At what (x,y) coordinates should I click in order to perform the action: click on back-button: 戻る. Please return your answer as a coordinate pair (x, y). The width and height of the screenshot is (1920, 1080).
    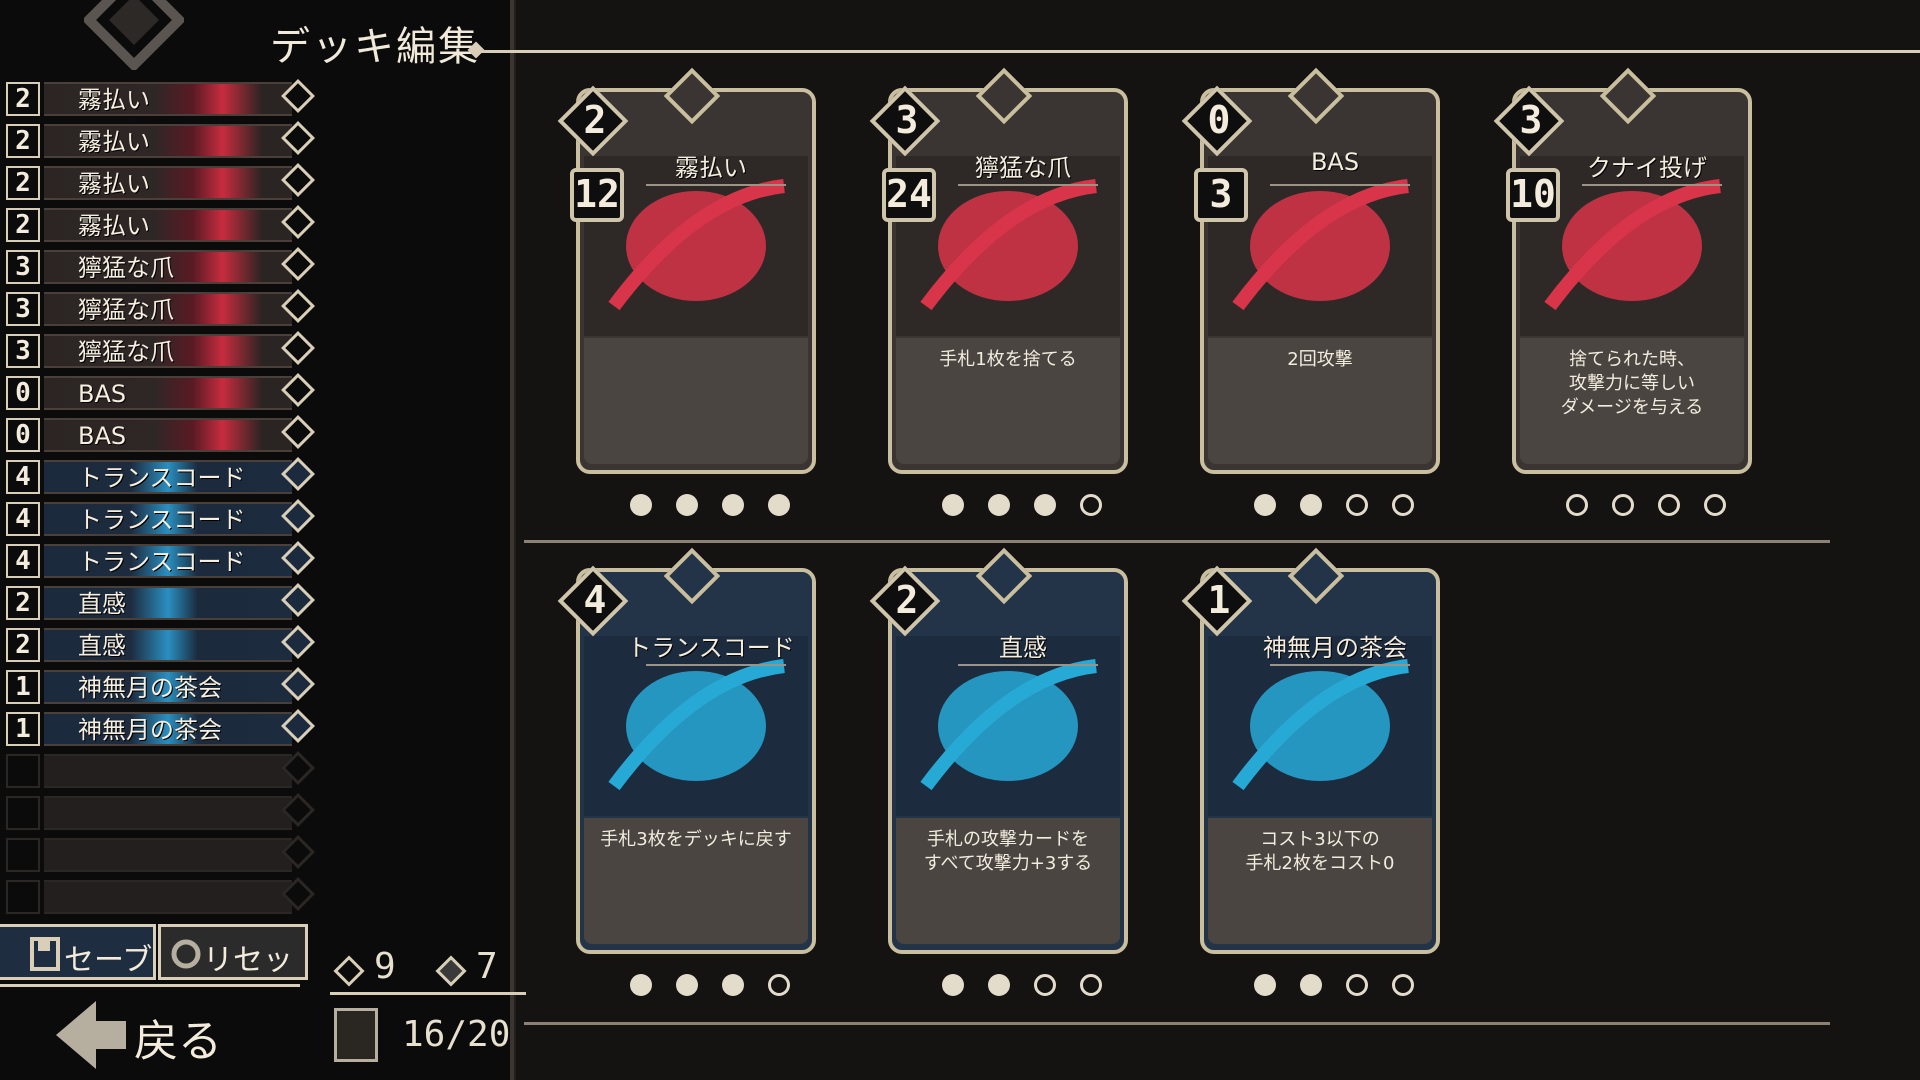
    Looking at the image, I should click on (150, 1032).